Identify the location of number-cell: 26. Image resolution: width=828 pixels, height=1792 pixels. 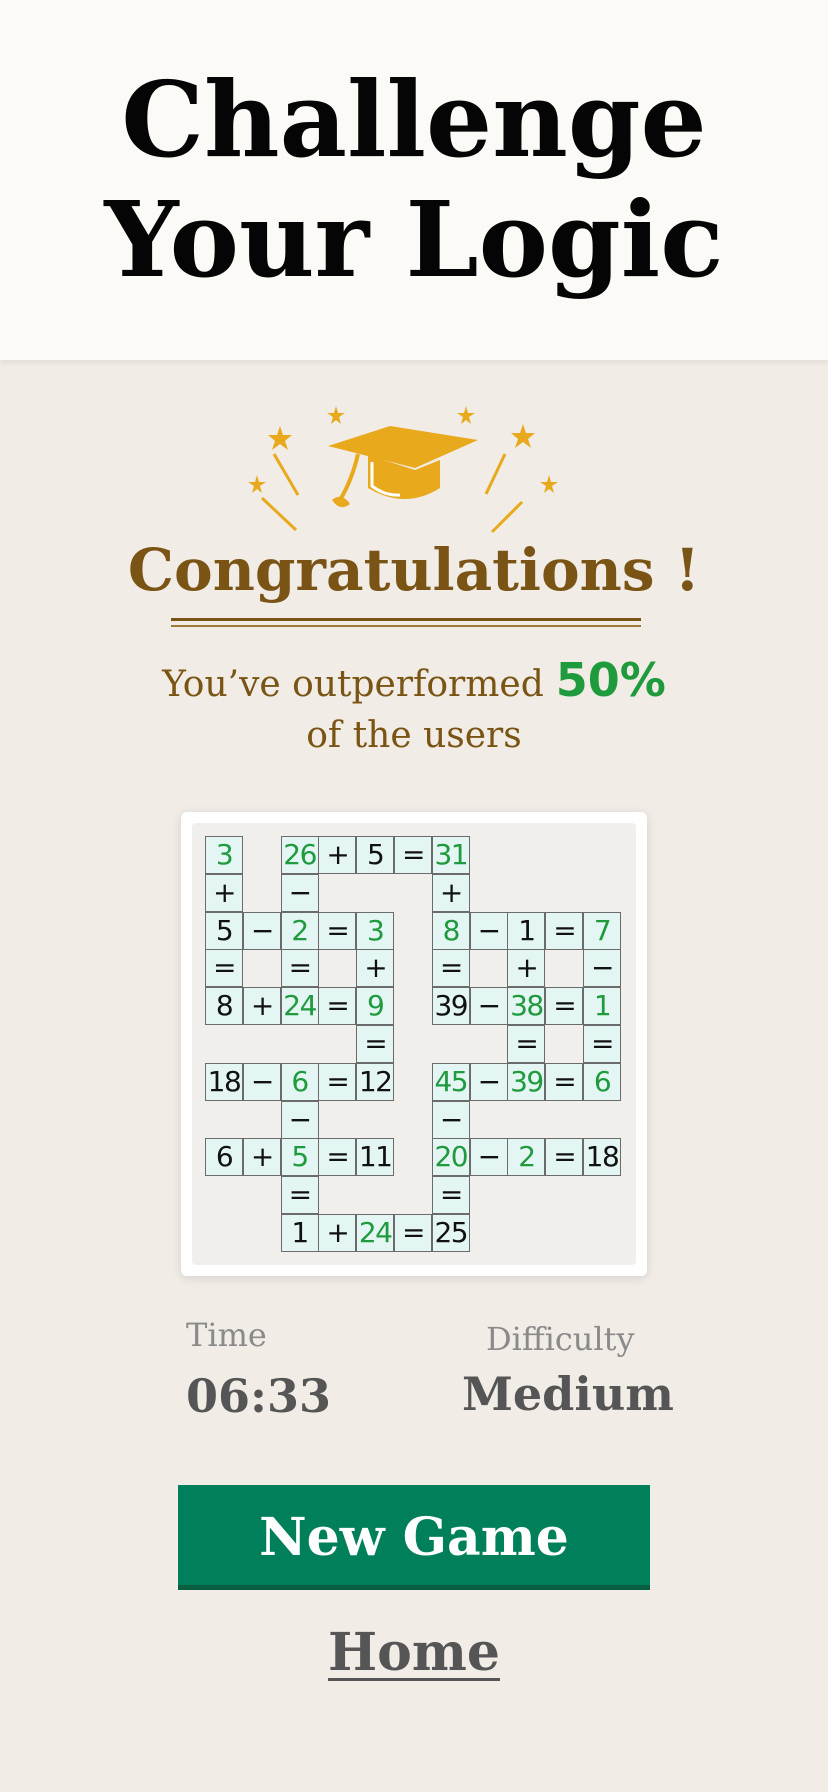
(299, 855).